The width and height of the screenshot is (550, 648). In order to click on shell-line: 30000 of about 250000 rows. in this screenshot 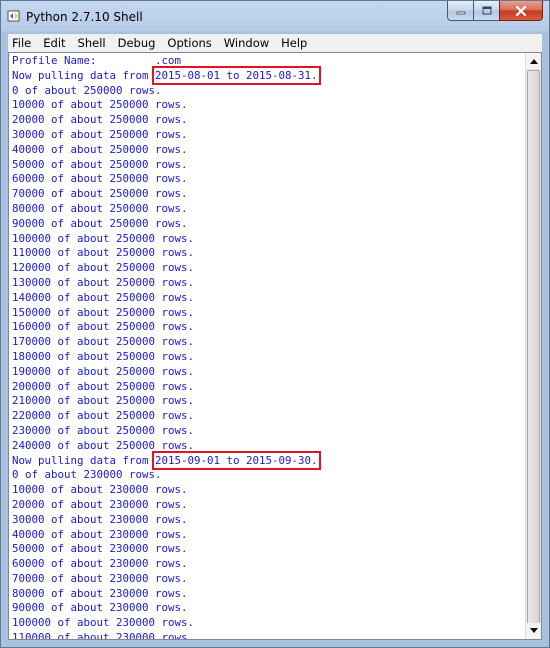, I will do `click(100, 134)`.